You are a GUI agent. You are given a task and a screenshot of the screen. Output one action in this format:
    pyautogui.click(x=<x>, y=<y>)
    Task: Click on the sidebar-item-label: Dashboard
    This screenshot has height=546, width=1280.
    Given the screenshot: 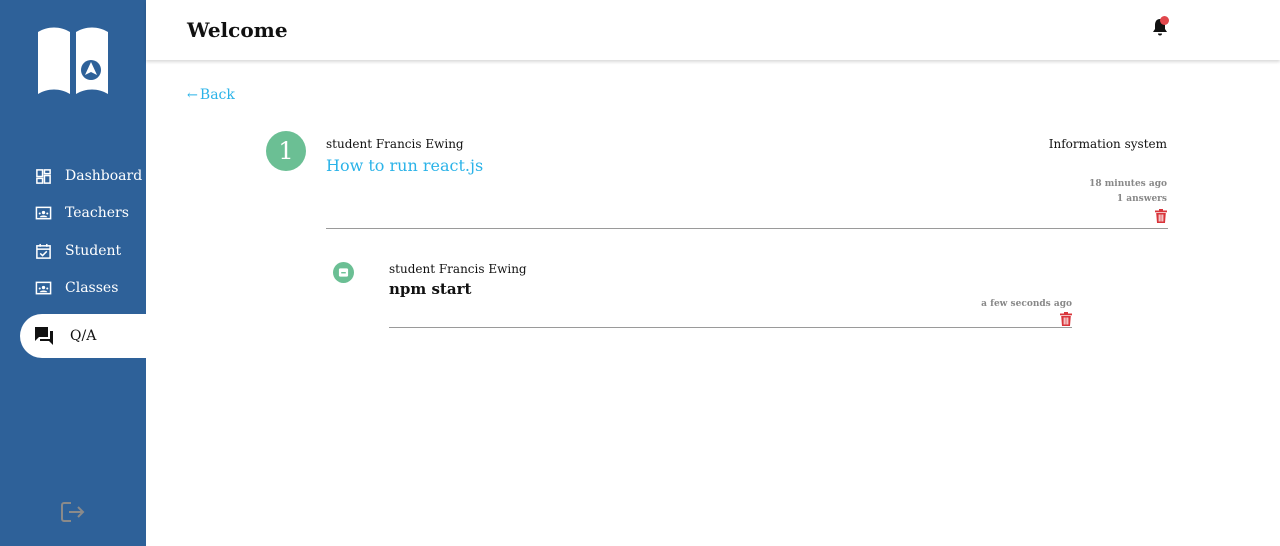 What is the action you would take?
    pyautogui.click(x=104, y=176)
    